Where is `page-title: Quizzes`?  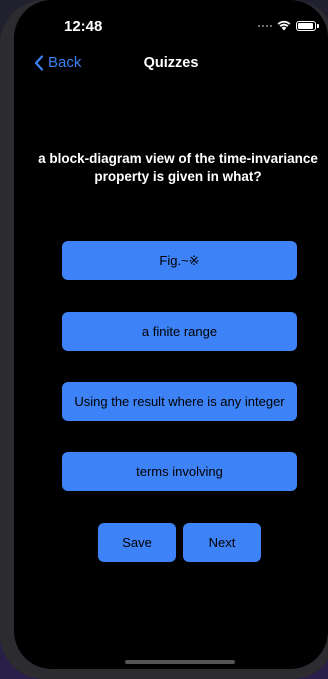 page-title: Quizzes is located at coordinates (171, 63).